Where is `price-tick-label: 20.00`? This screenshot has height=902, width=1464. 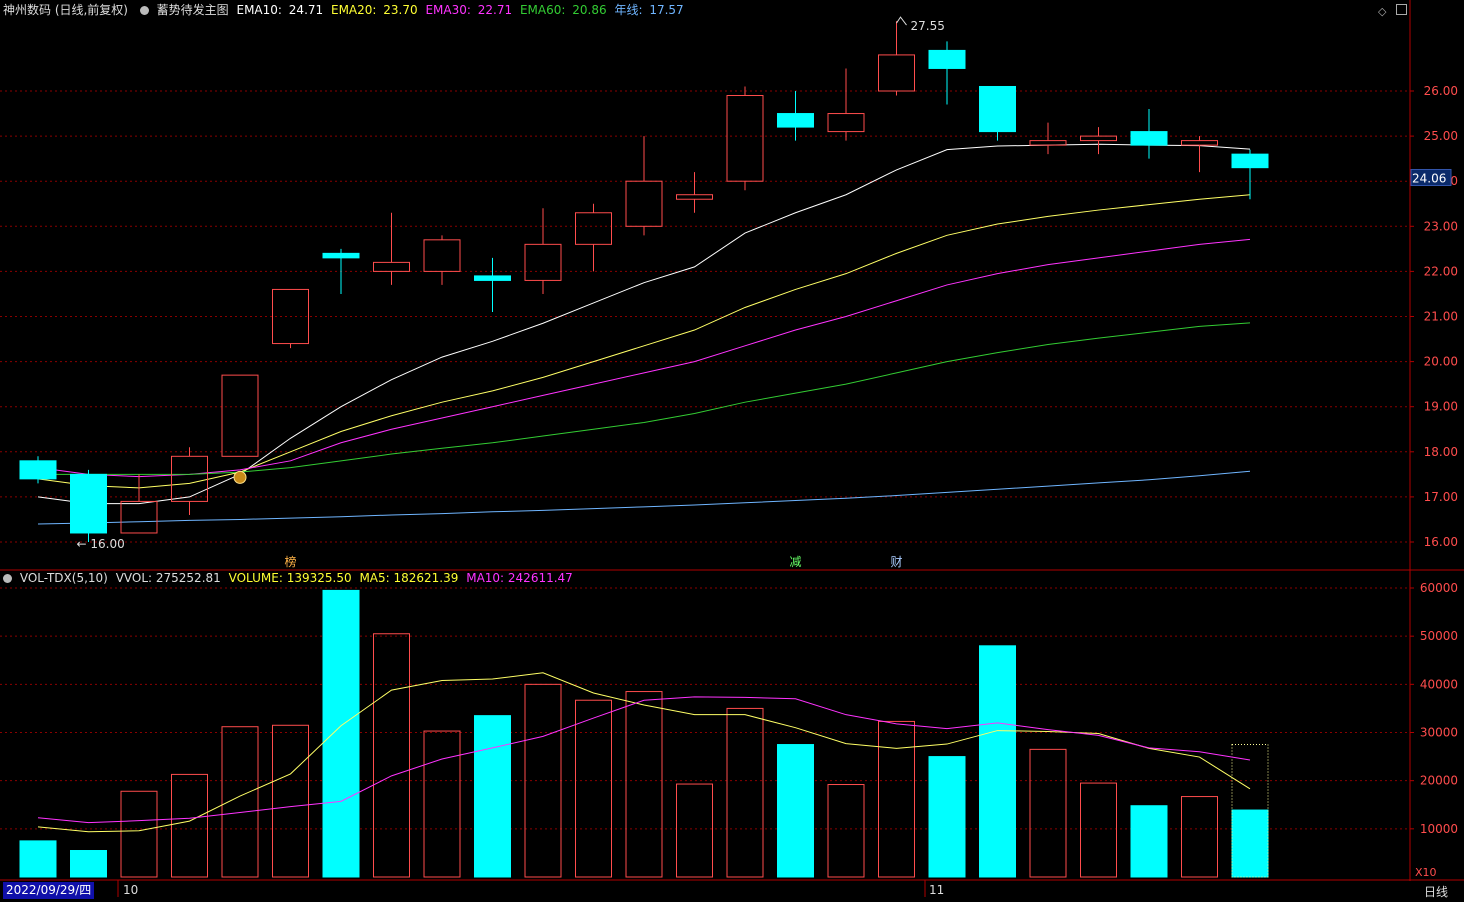
price-tick-label: 20.00 is located at coordinates (1441, 362).